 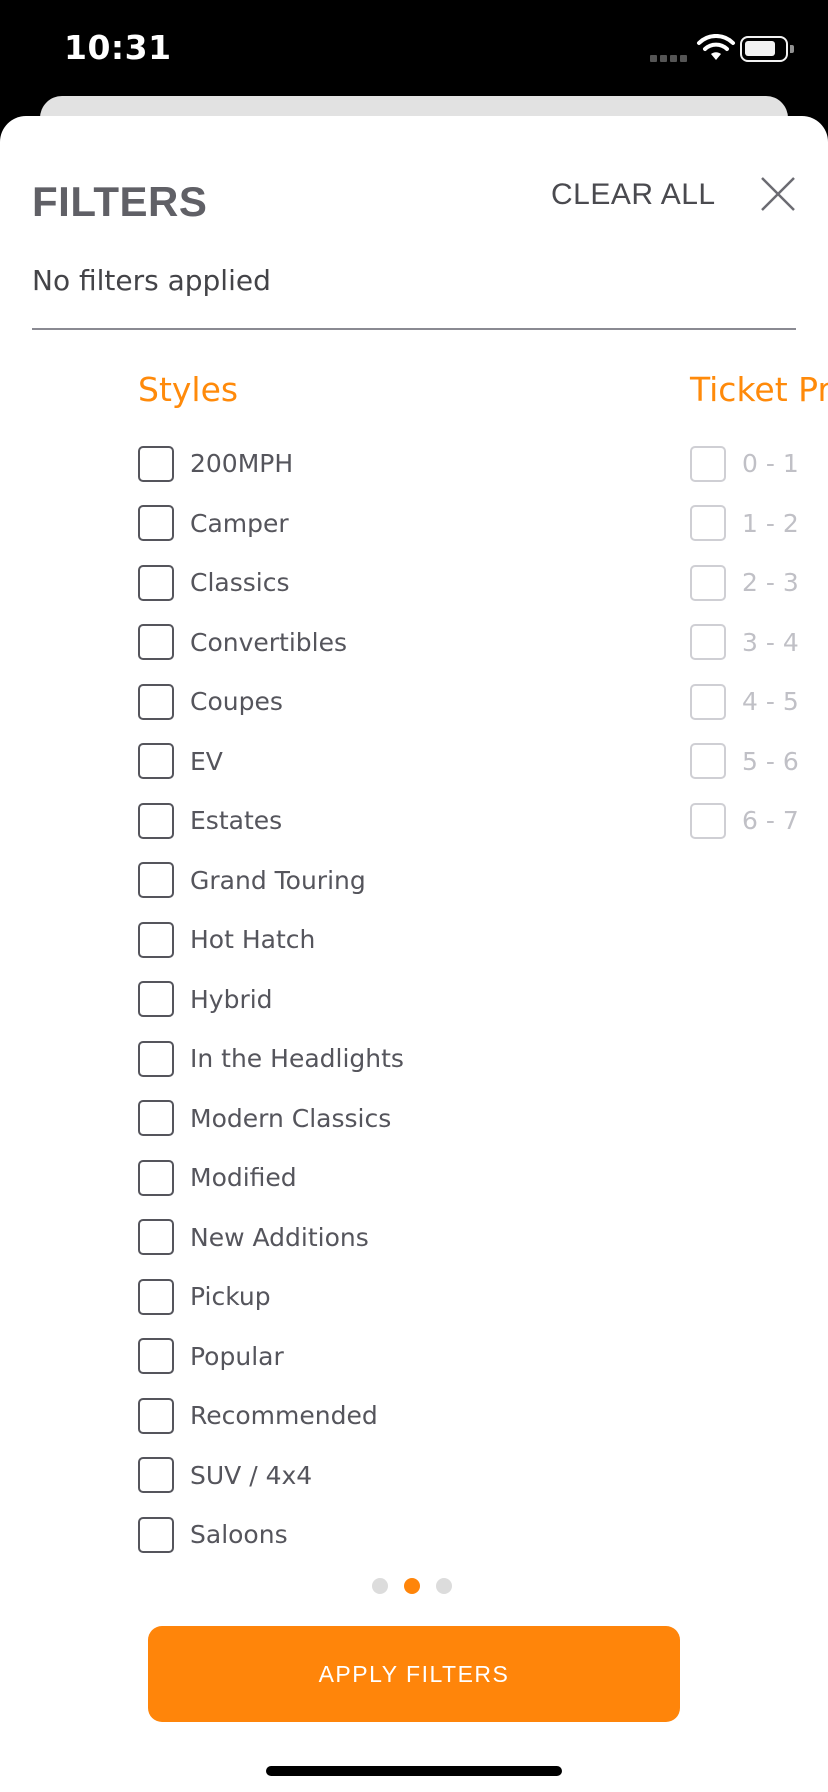 I want to click on style-option-label: 200MPH, so click(x=242, y=464).